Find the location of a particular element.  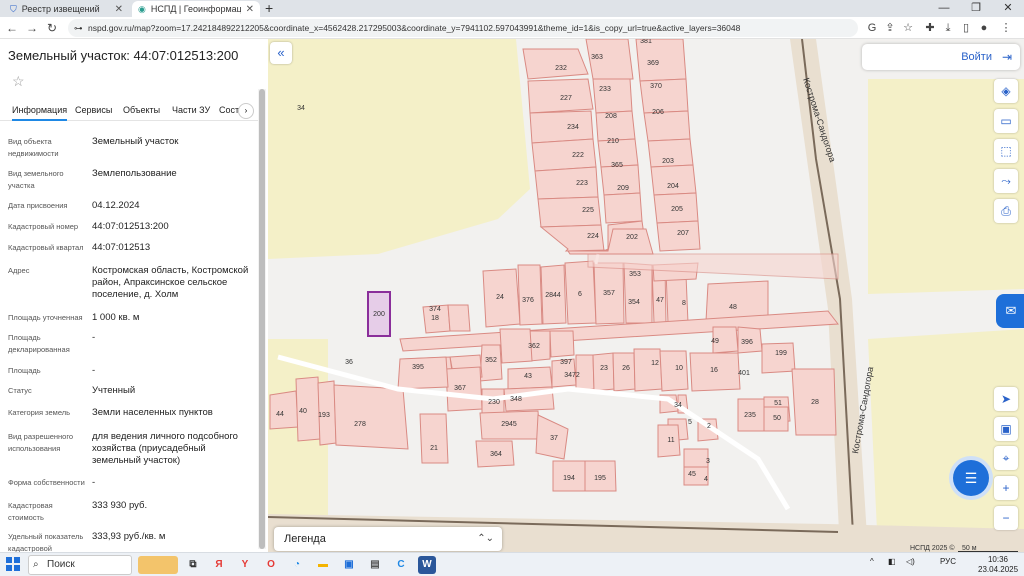

edge-icon: ◔ is located at coordinates (297, 565).